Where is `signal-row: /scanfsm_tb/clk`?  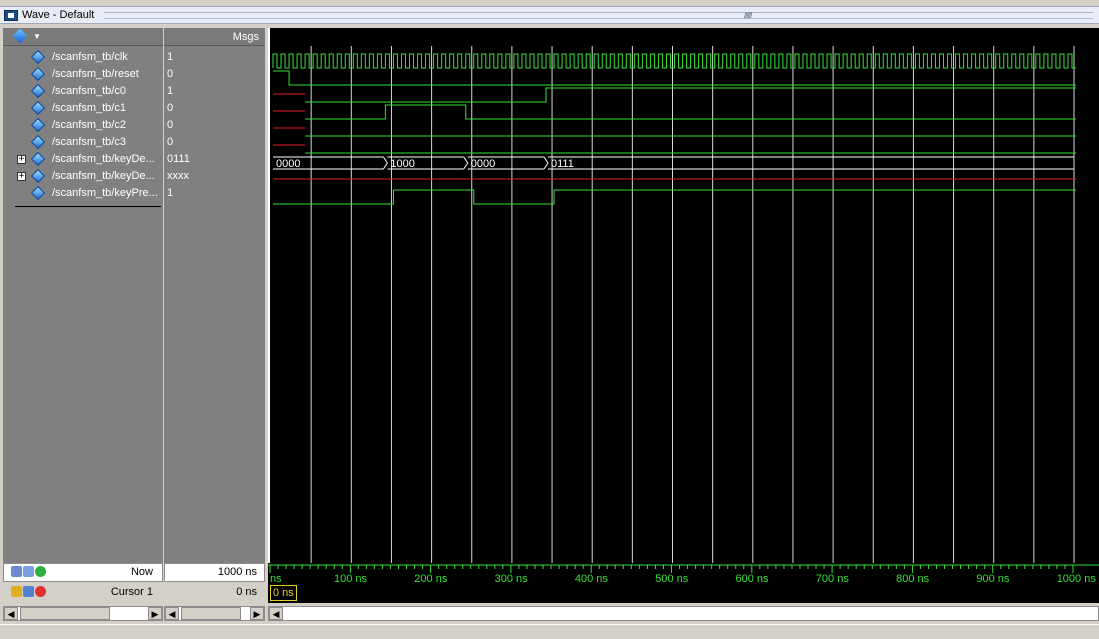
signal-row: /scanfsm_tb/clk is located at coordinates (83, 57).